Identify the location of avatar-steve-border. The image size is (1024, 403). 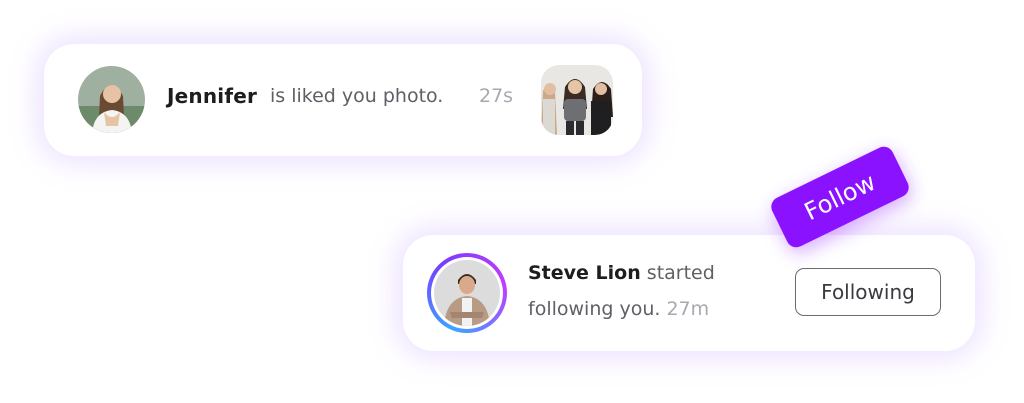
(467, 293).